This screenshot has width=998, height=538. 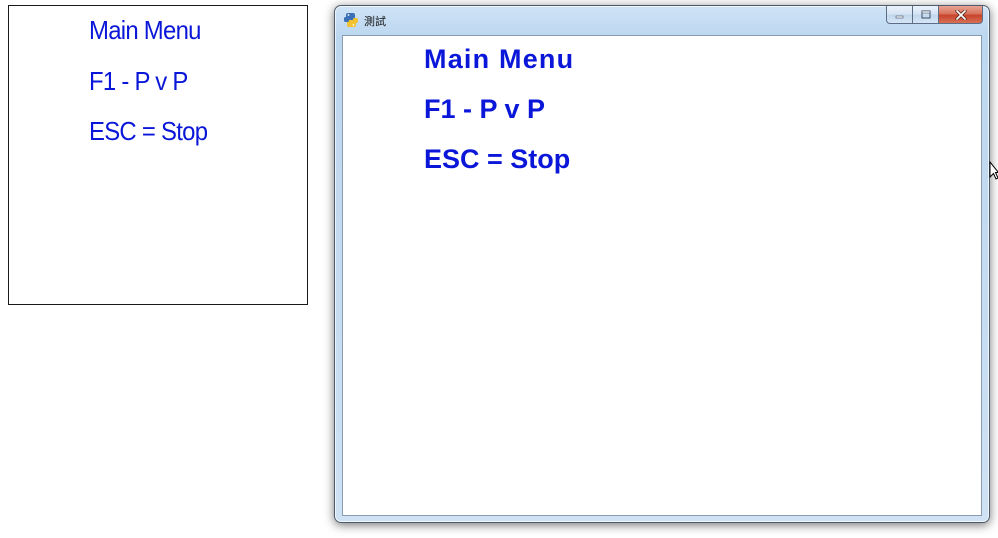 I want to click on mouse-cursor-icon, so click(x=993, y=170).